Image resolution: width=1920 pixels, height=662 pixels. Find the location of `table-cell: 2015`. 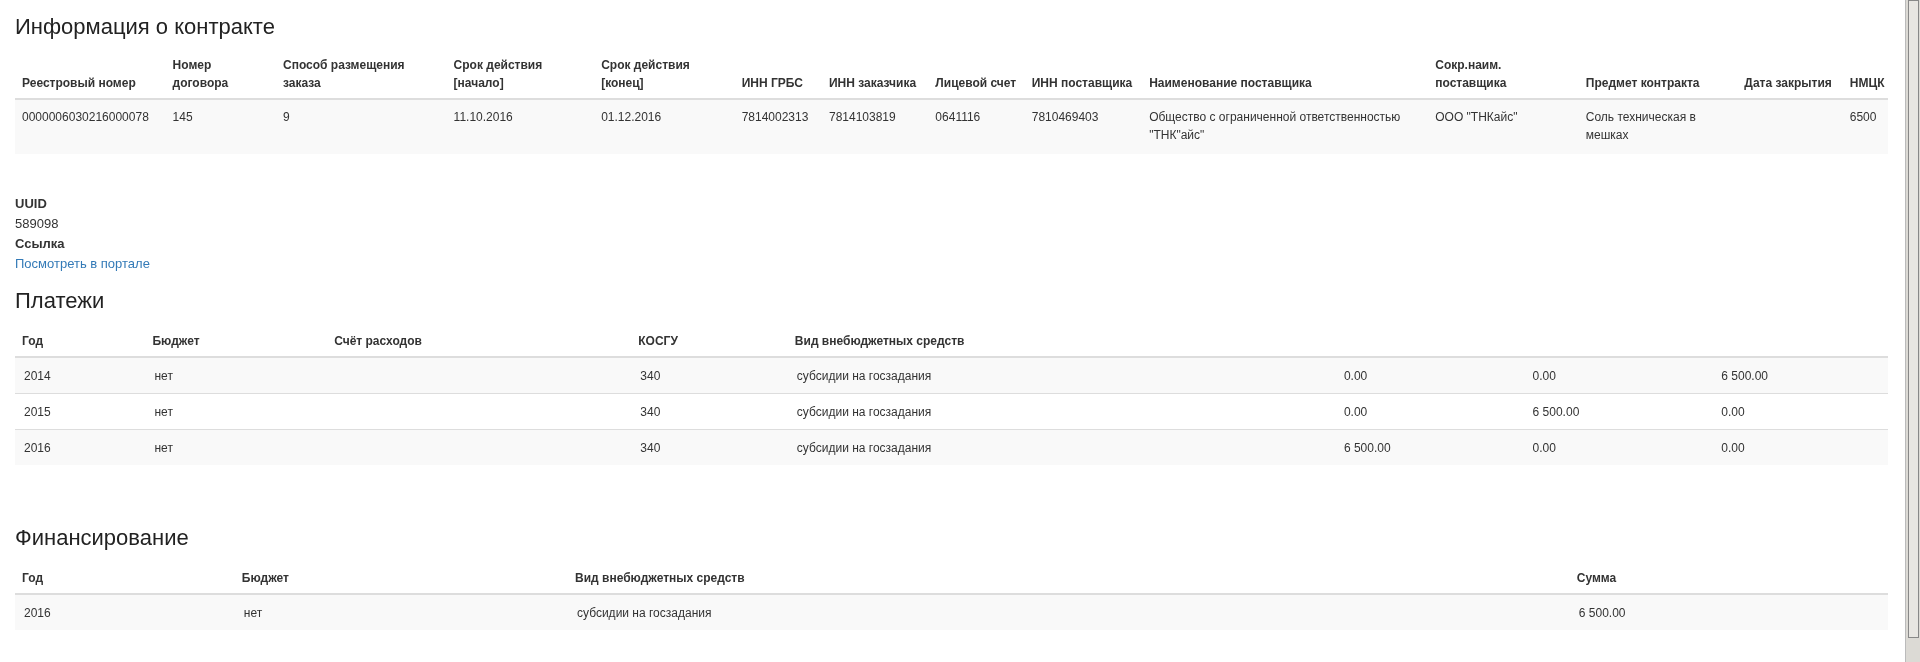

table-cell: 2015 is located at coordinates (37, 412).